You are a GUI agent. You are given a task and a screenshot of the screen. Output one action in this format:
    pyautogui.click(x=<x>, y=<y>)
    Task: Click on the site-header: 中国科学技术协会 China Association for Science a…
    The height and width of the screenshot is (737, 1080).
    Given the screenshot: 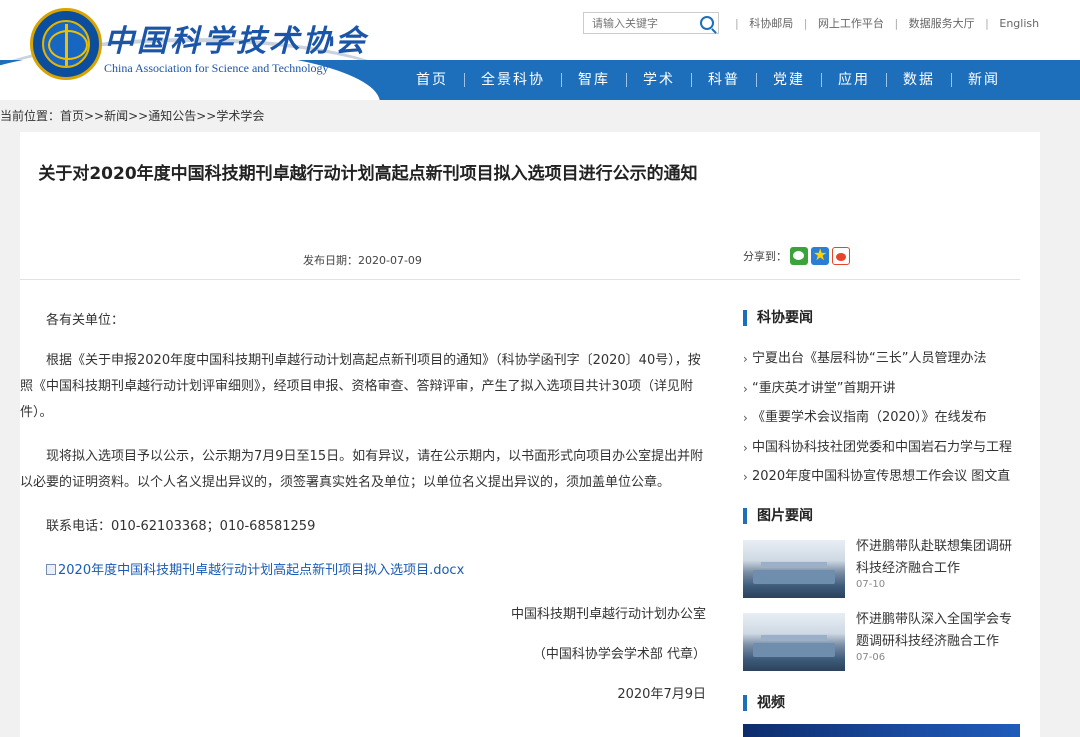 What is the action you would take?
    pyautogui.click(x=540, y=50)
    